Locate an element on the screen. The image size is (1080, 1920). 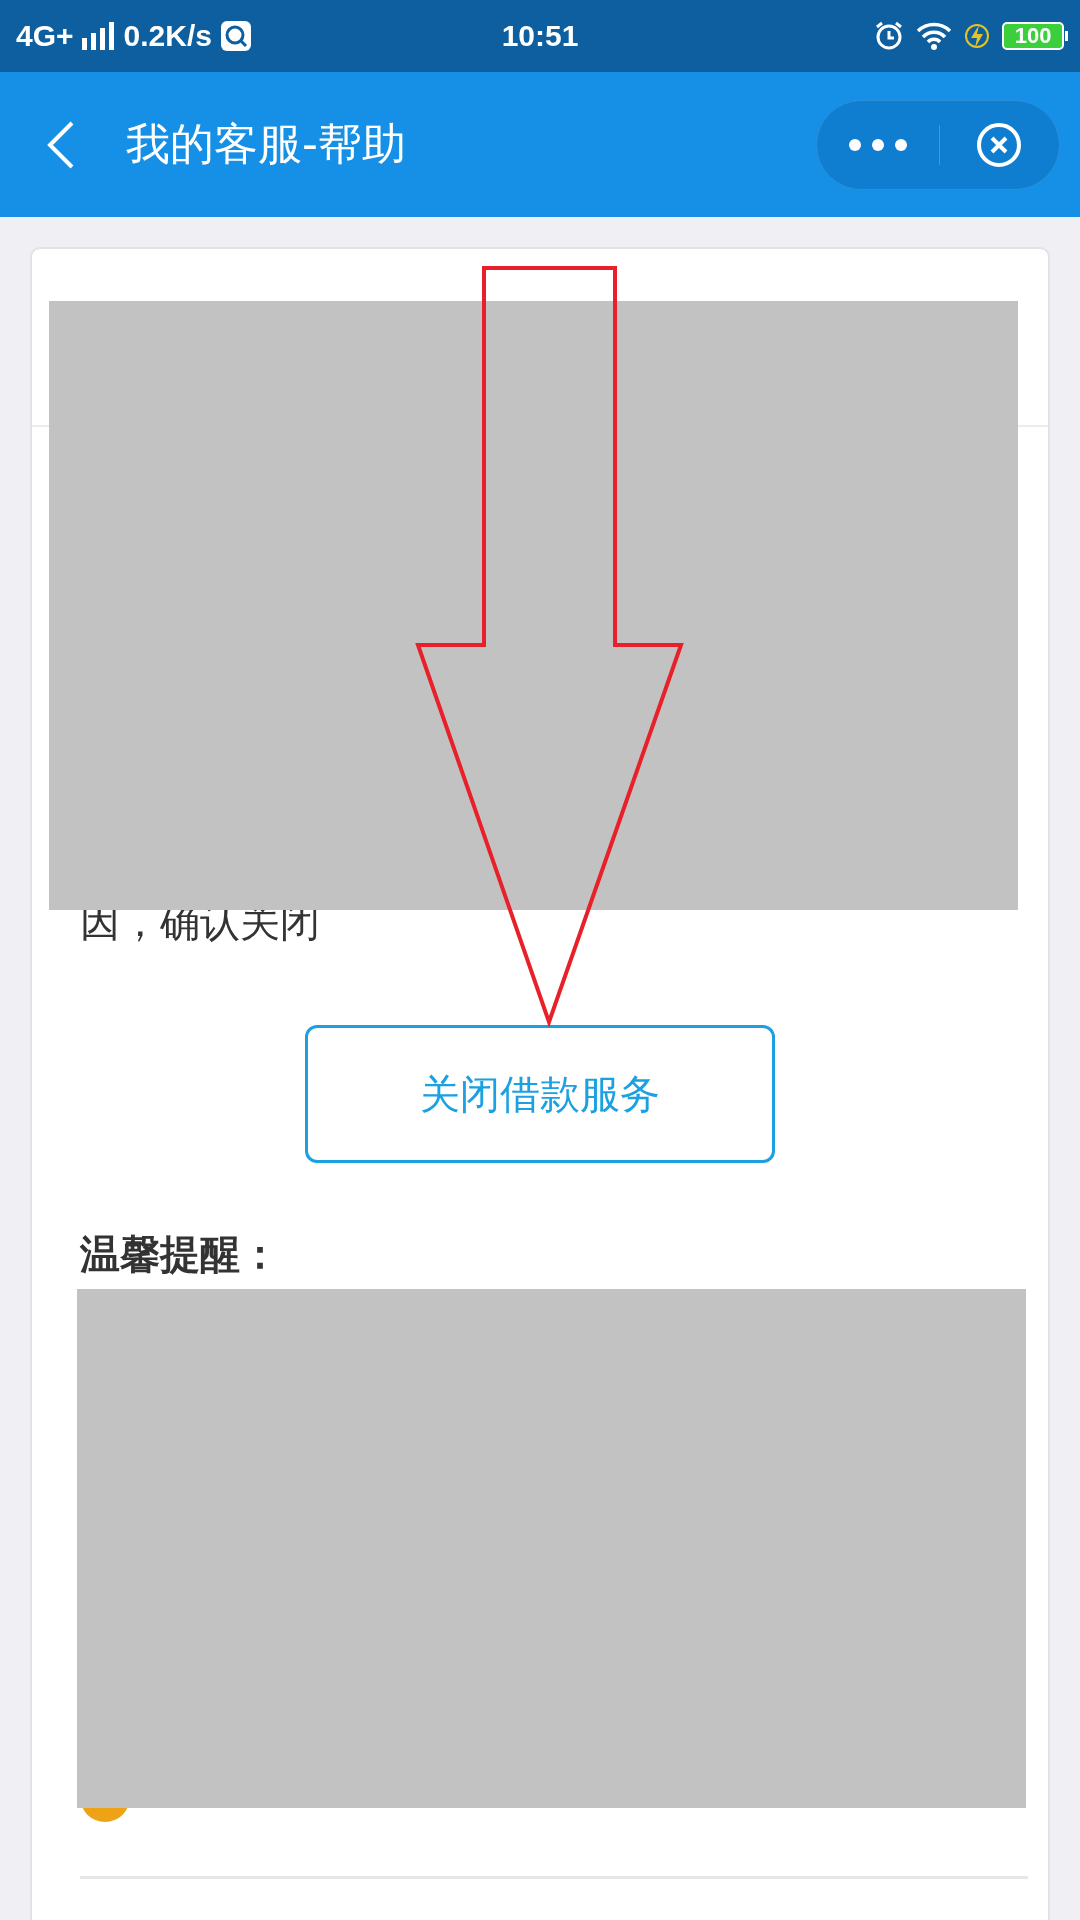
reminder-heading: 温馨提醒： is located at coordinates (180, 1254).